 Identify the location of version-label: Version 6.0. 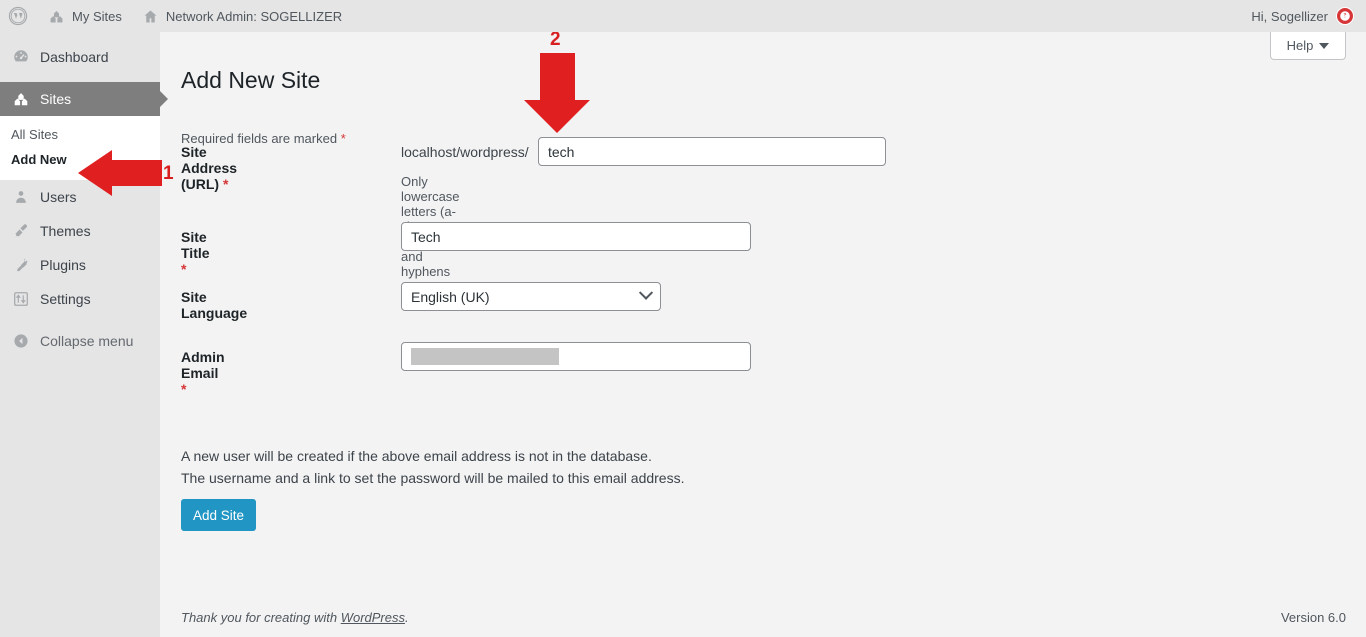
(1313, 617).